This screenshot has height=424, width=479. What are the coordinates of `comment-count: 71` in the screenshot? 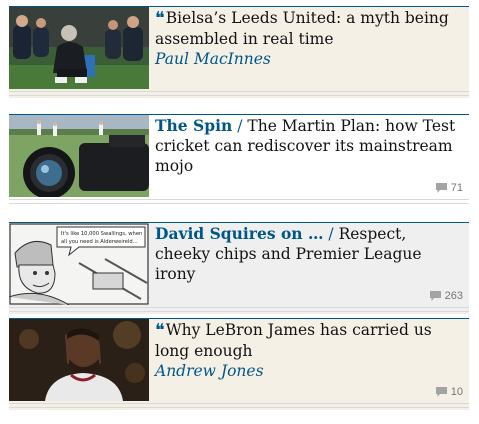 It's located at (449, 188).